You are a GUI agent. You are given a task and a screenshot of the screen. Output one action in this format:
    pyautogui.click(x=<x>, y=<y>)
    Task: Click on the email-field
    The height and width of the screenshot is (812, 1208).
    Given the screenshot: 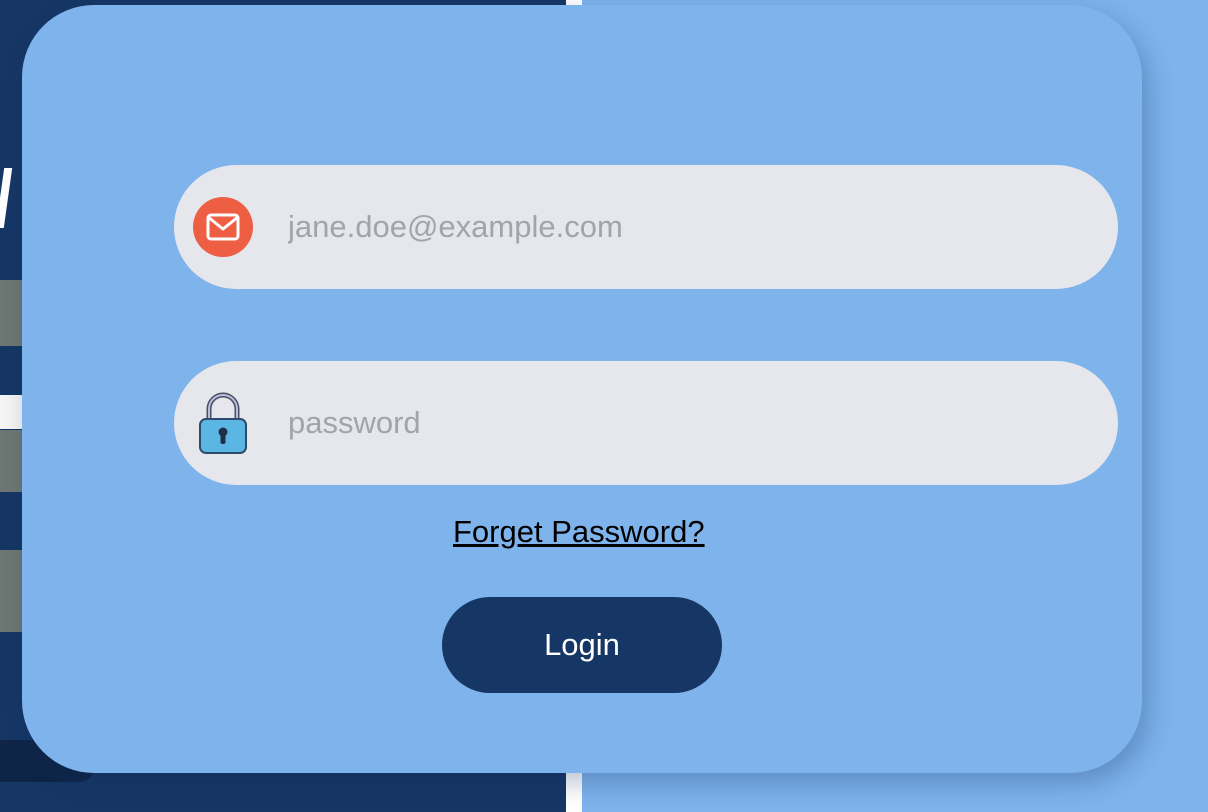 What is the action you would take?
    pyautogui.click(x=646, y=227)
    